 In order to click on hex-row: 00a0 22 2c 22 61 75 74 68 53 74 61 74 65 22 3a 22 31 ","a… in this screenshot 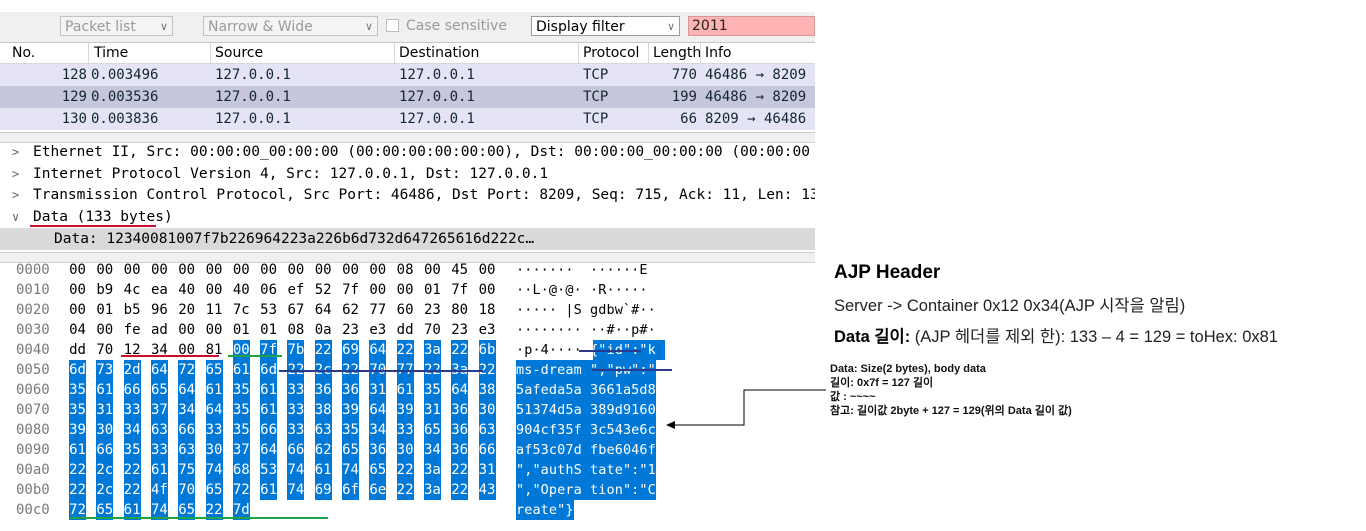, I will do `click(407, 470)`.